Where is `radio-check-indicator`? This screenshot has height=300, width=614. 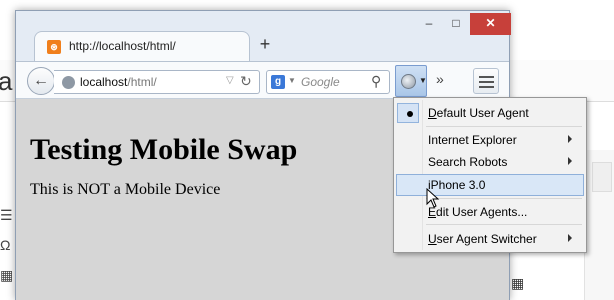
radio-check-indicator is located at coordinates (408, 113).